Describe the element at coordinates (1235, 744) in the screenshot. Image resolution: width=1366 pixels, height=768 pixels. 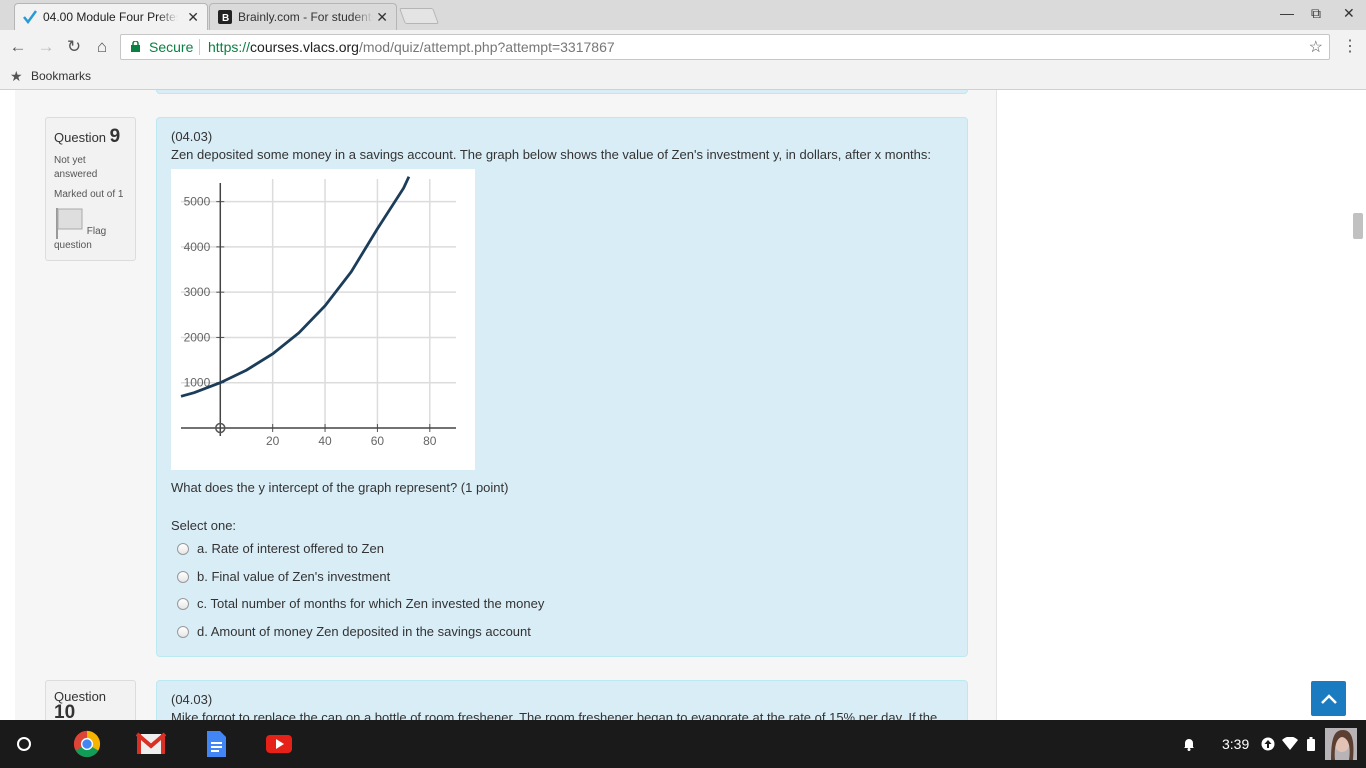
I see `clock: 3:39` at that location.